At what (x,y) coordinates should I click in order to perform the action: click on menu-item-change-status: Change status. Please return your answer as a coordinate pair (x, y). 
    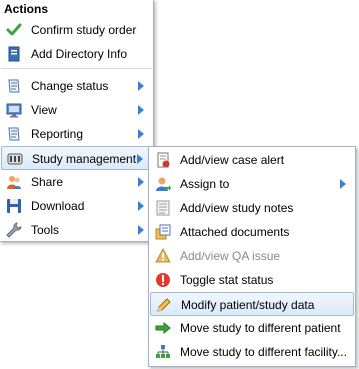
    Looking at the image, I should click on (76, 86).